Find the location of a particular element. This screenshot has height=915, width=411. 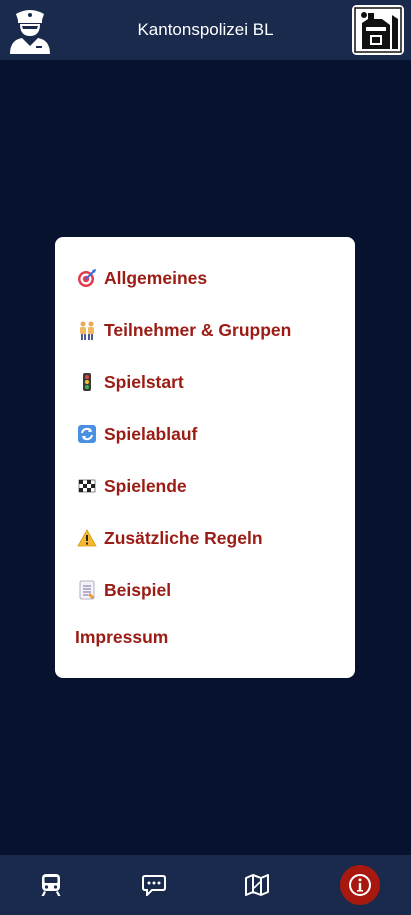

traffic-light-icon is located at coordinates (87, 382).